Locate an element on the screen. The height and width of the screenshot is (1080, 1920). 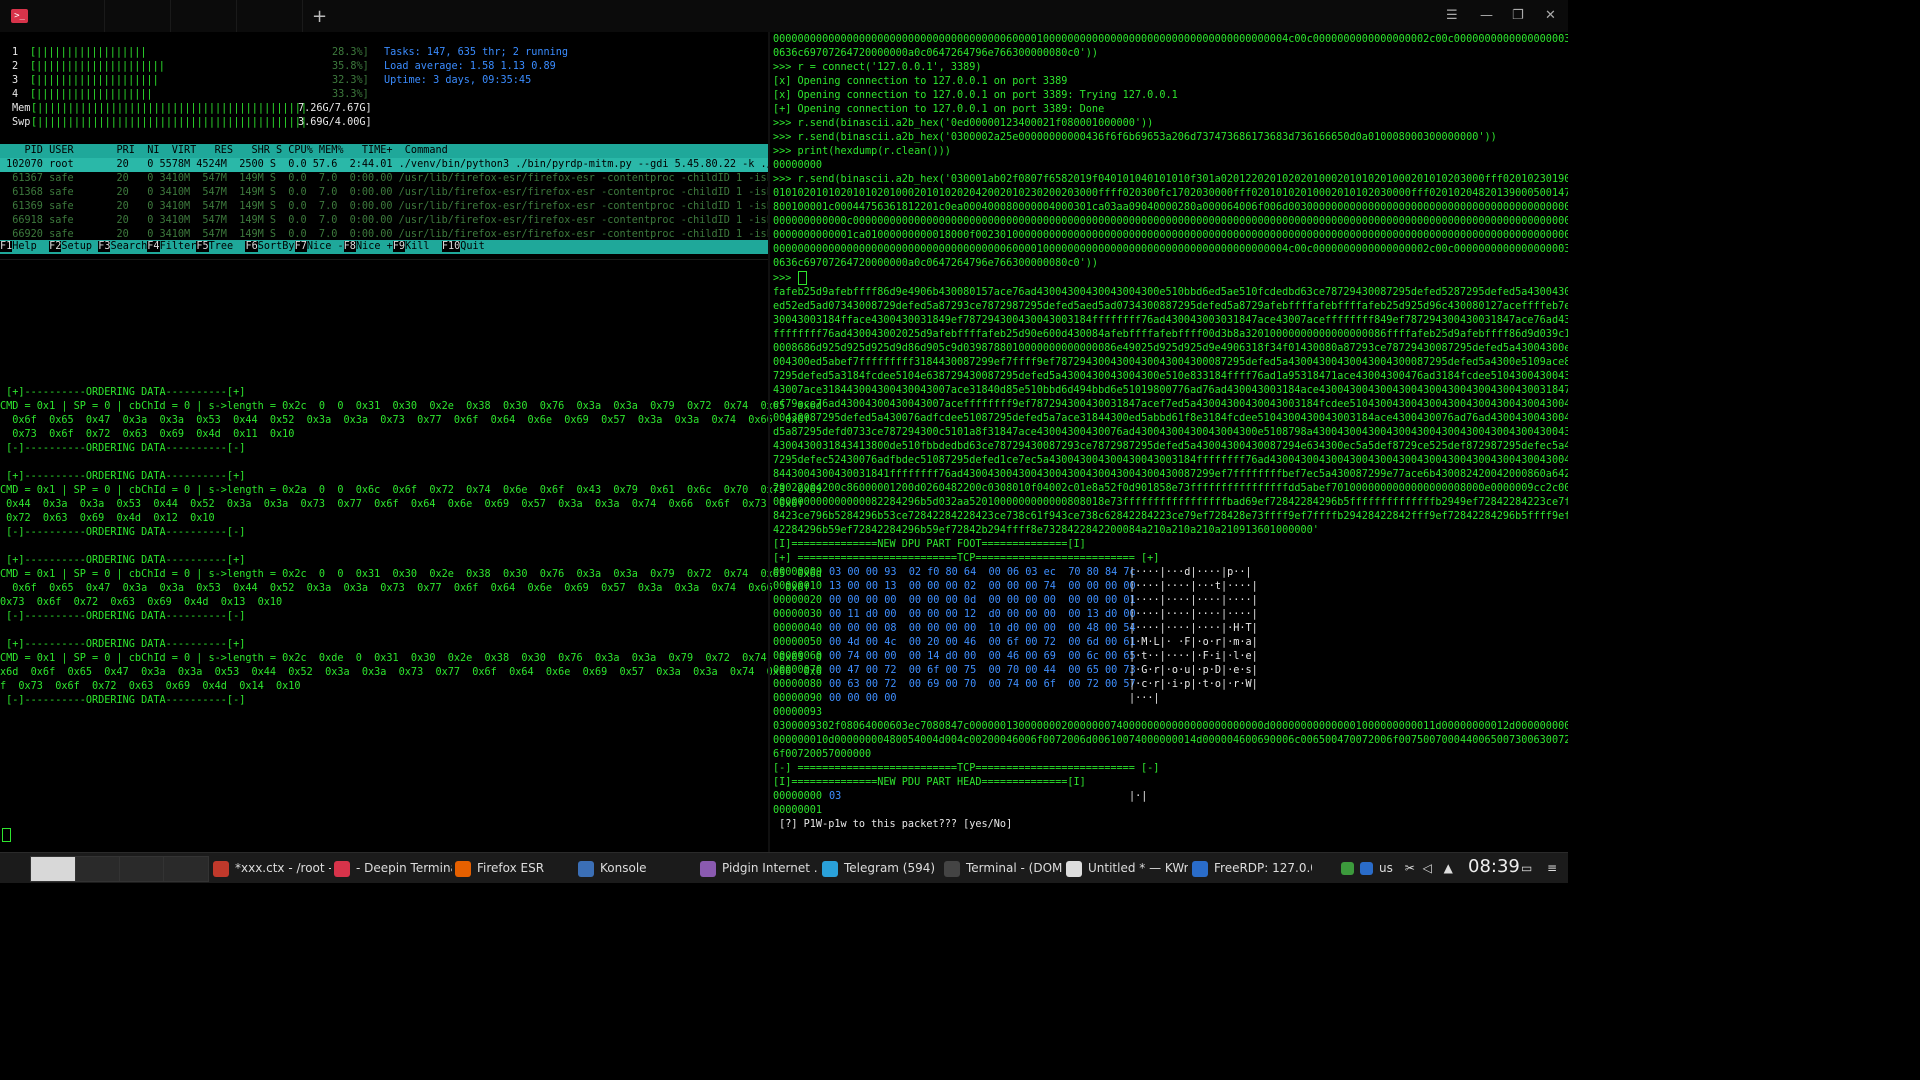
hexdump-offset: 00000090 is located at coordinates (798, 698).